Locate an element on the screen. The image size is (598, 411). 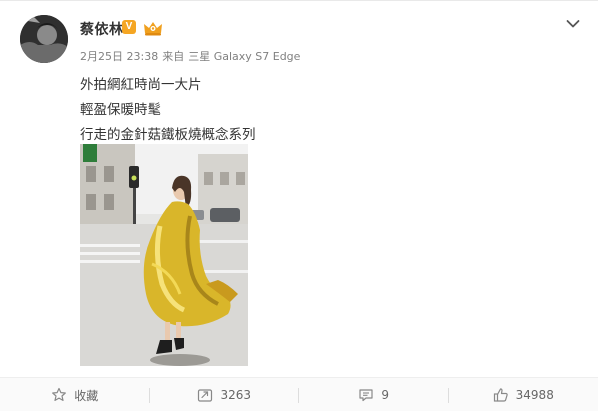
action-bar: 收藏 3263 9 34988 is located at coordinates (299, 394).